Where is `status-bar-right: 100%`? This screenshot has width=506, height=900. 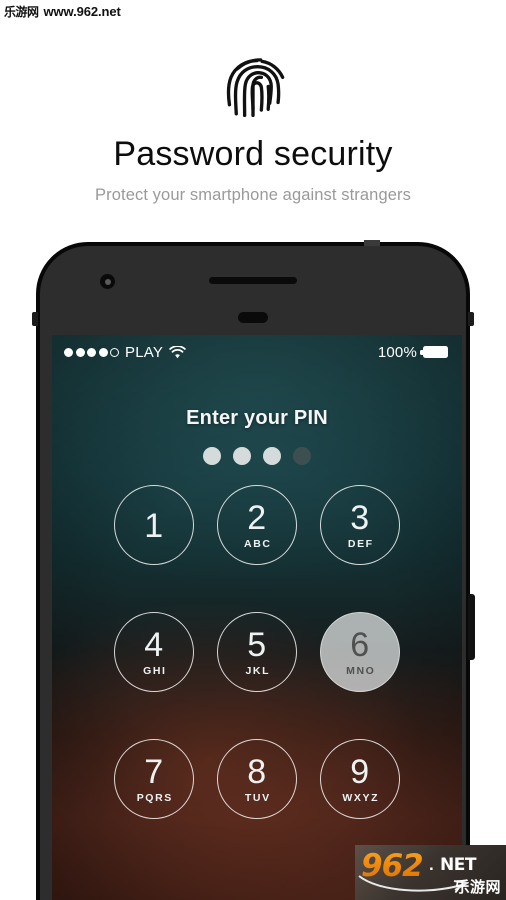
status-bar-right: 100% is located at coordinates (413, 352).